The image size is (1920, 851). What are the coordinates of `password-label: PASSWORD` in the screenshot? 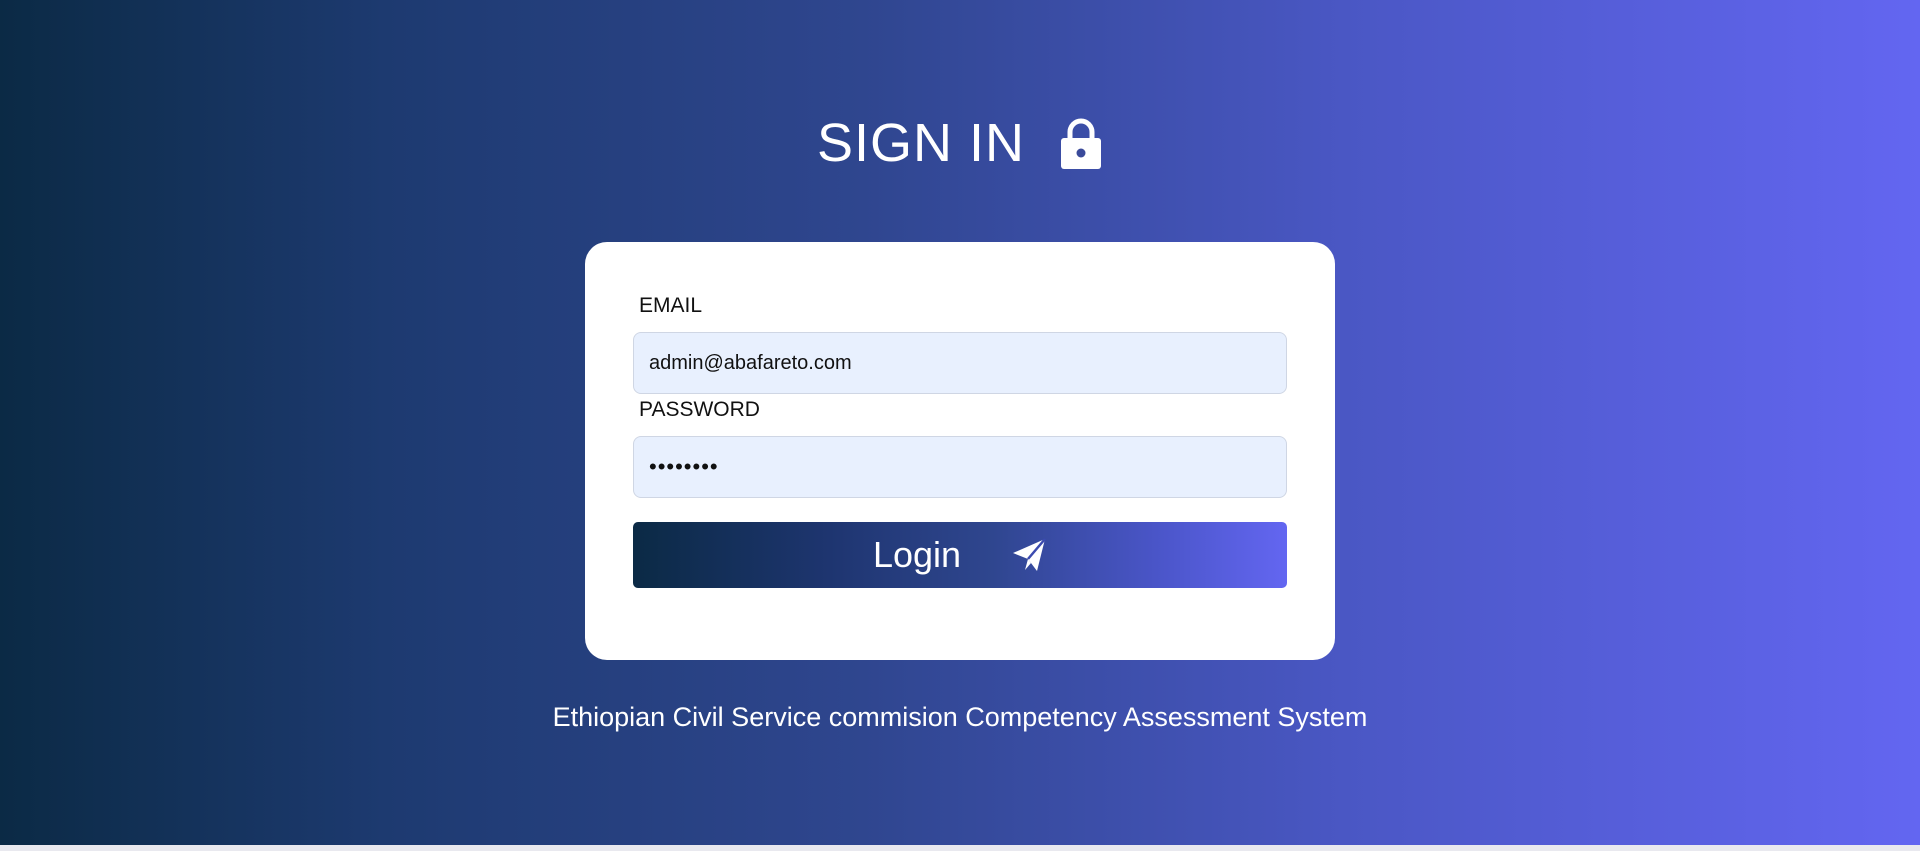 It's located at (699, 409).